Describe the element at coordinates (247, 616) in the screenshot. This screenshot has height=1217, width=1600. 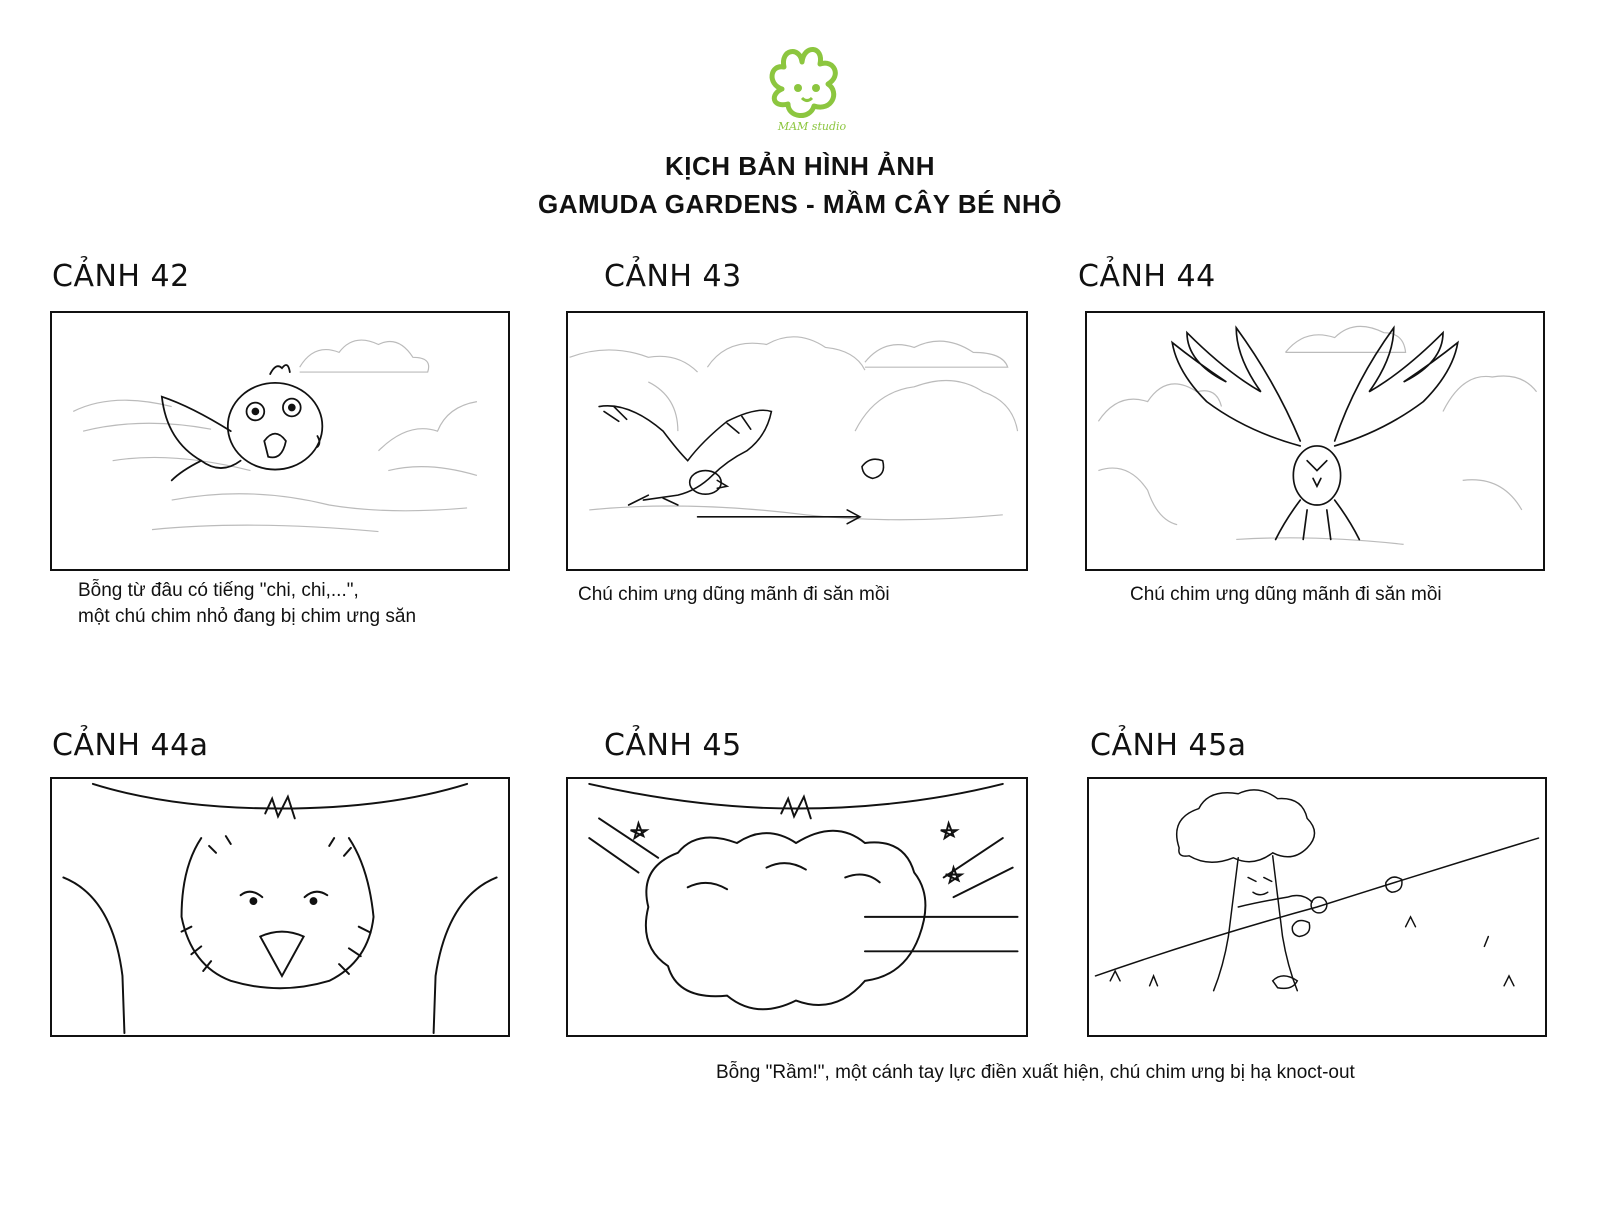
I see `scene-42-caption-line2: một chú chim nhỏ đang bị chim ưng săn` at that location.